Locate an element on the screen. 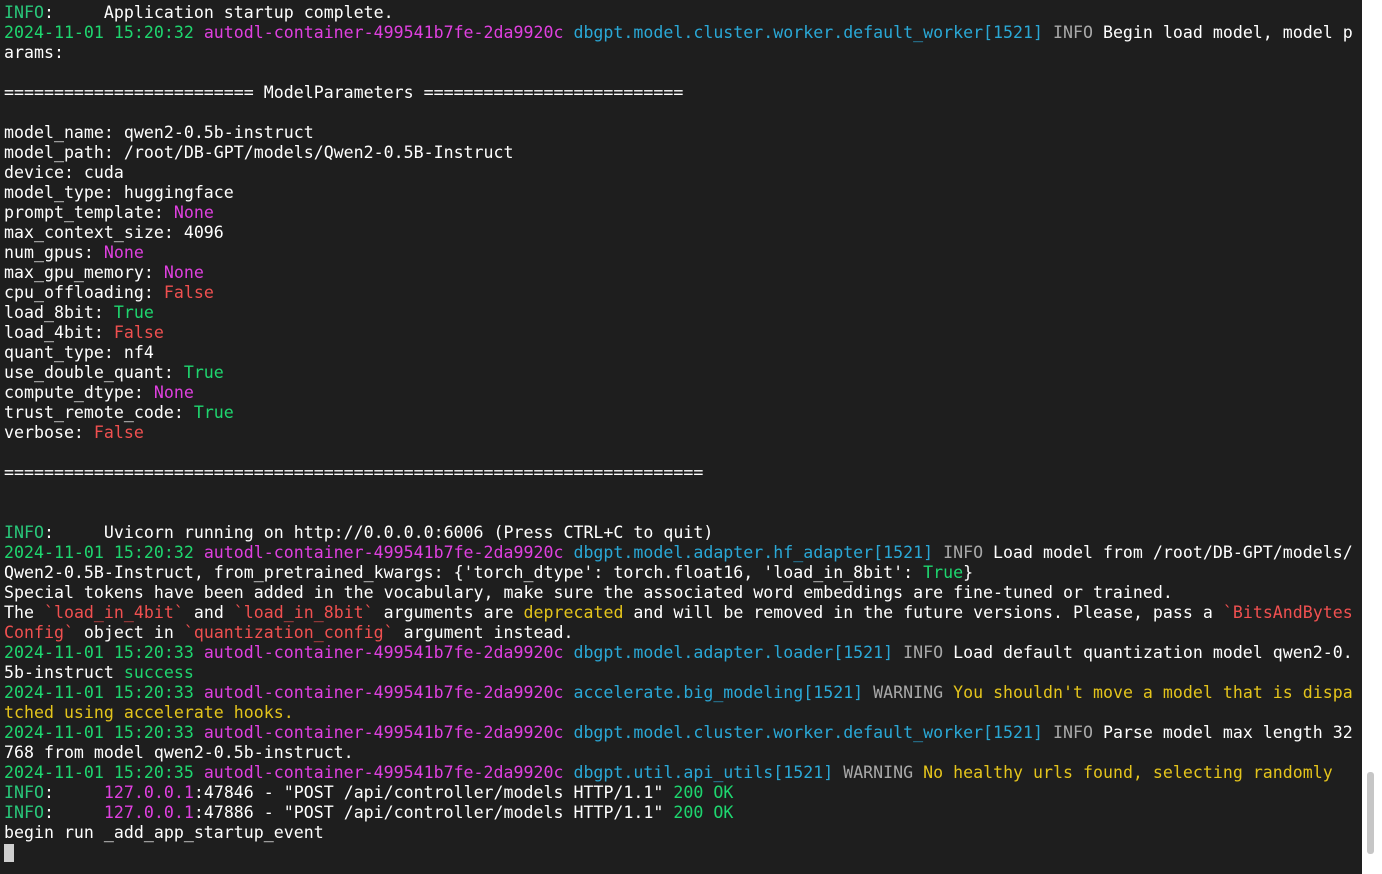  terminal-line: model_name: qwen2-0.5b-instruct is located at coordinates (678, 133).